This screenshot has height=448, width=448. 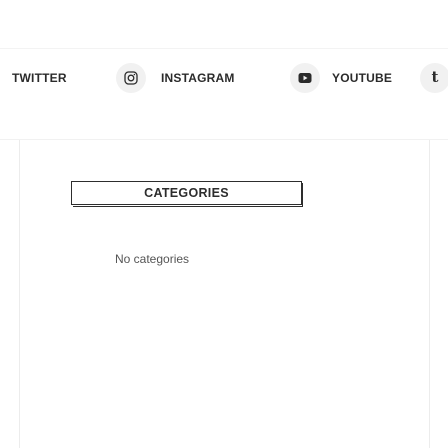 I want to click on instagram-label: INSTAGRAM, so click(x=198, y=78).